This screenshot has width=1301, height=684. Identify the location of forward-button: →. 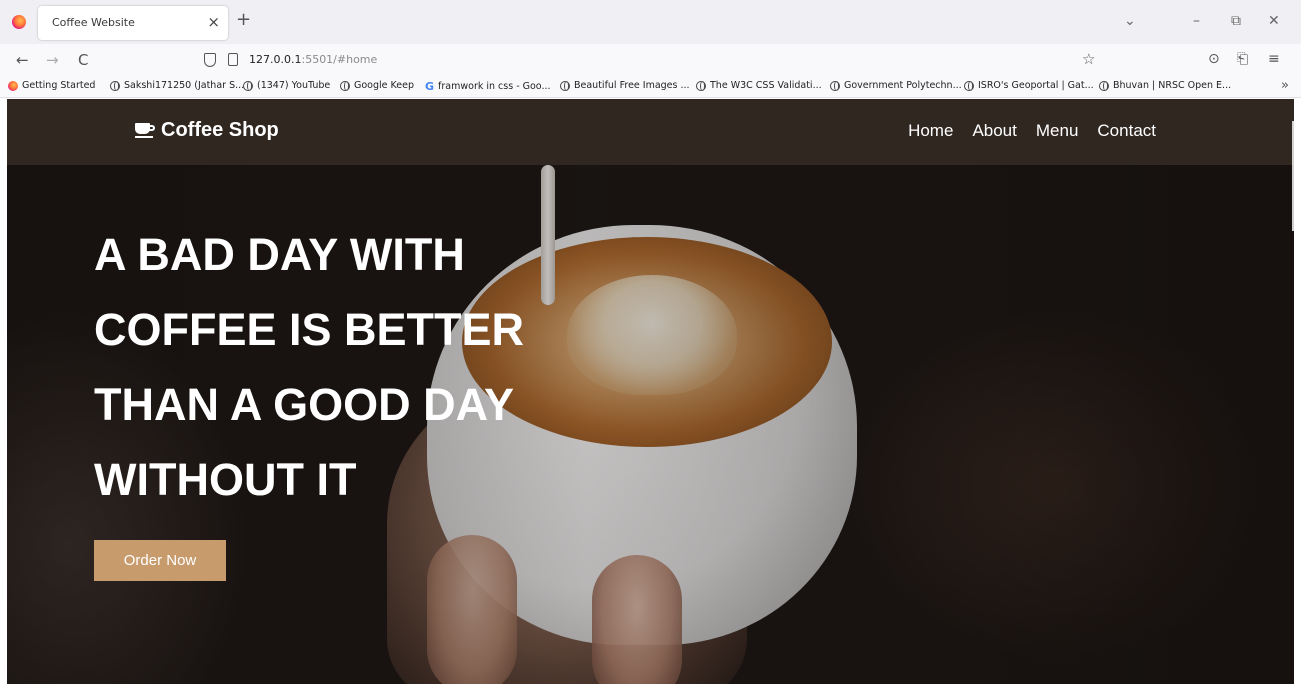
(52, 60).